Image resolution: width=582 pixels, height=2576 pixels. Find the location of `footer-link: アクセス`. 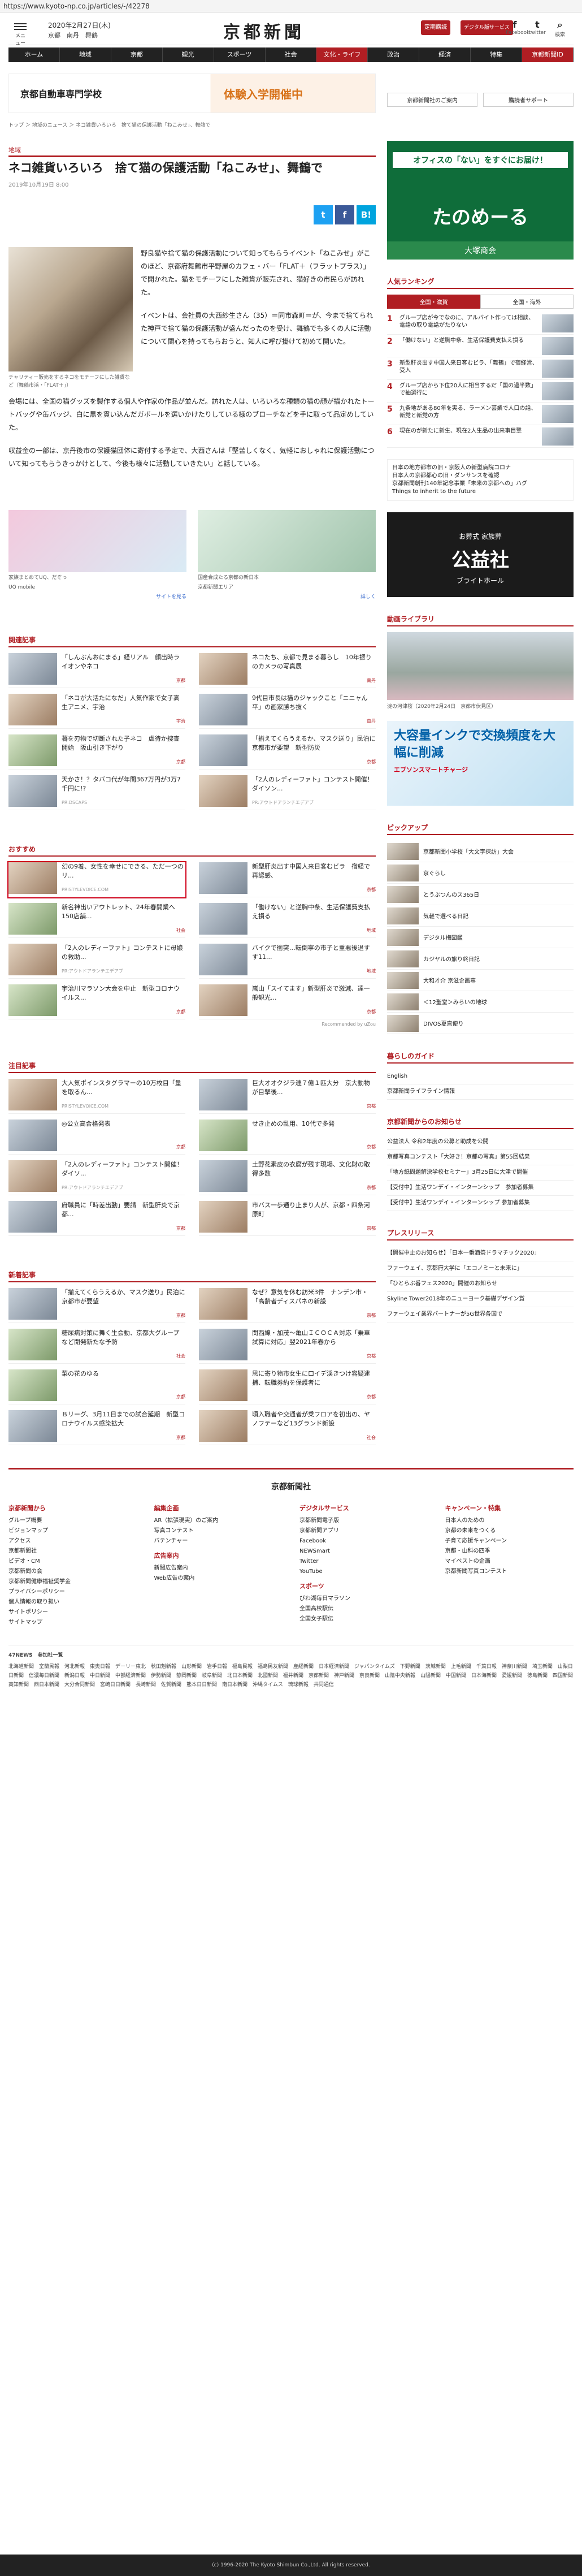

footer-link: アクセス is located at coordinates (72, 1541).